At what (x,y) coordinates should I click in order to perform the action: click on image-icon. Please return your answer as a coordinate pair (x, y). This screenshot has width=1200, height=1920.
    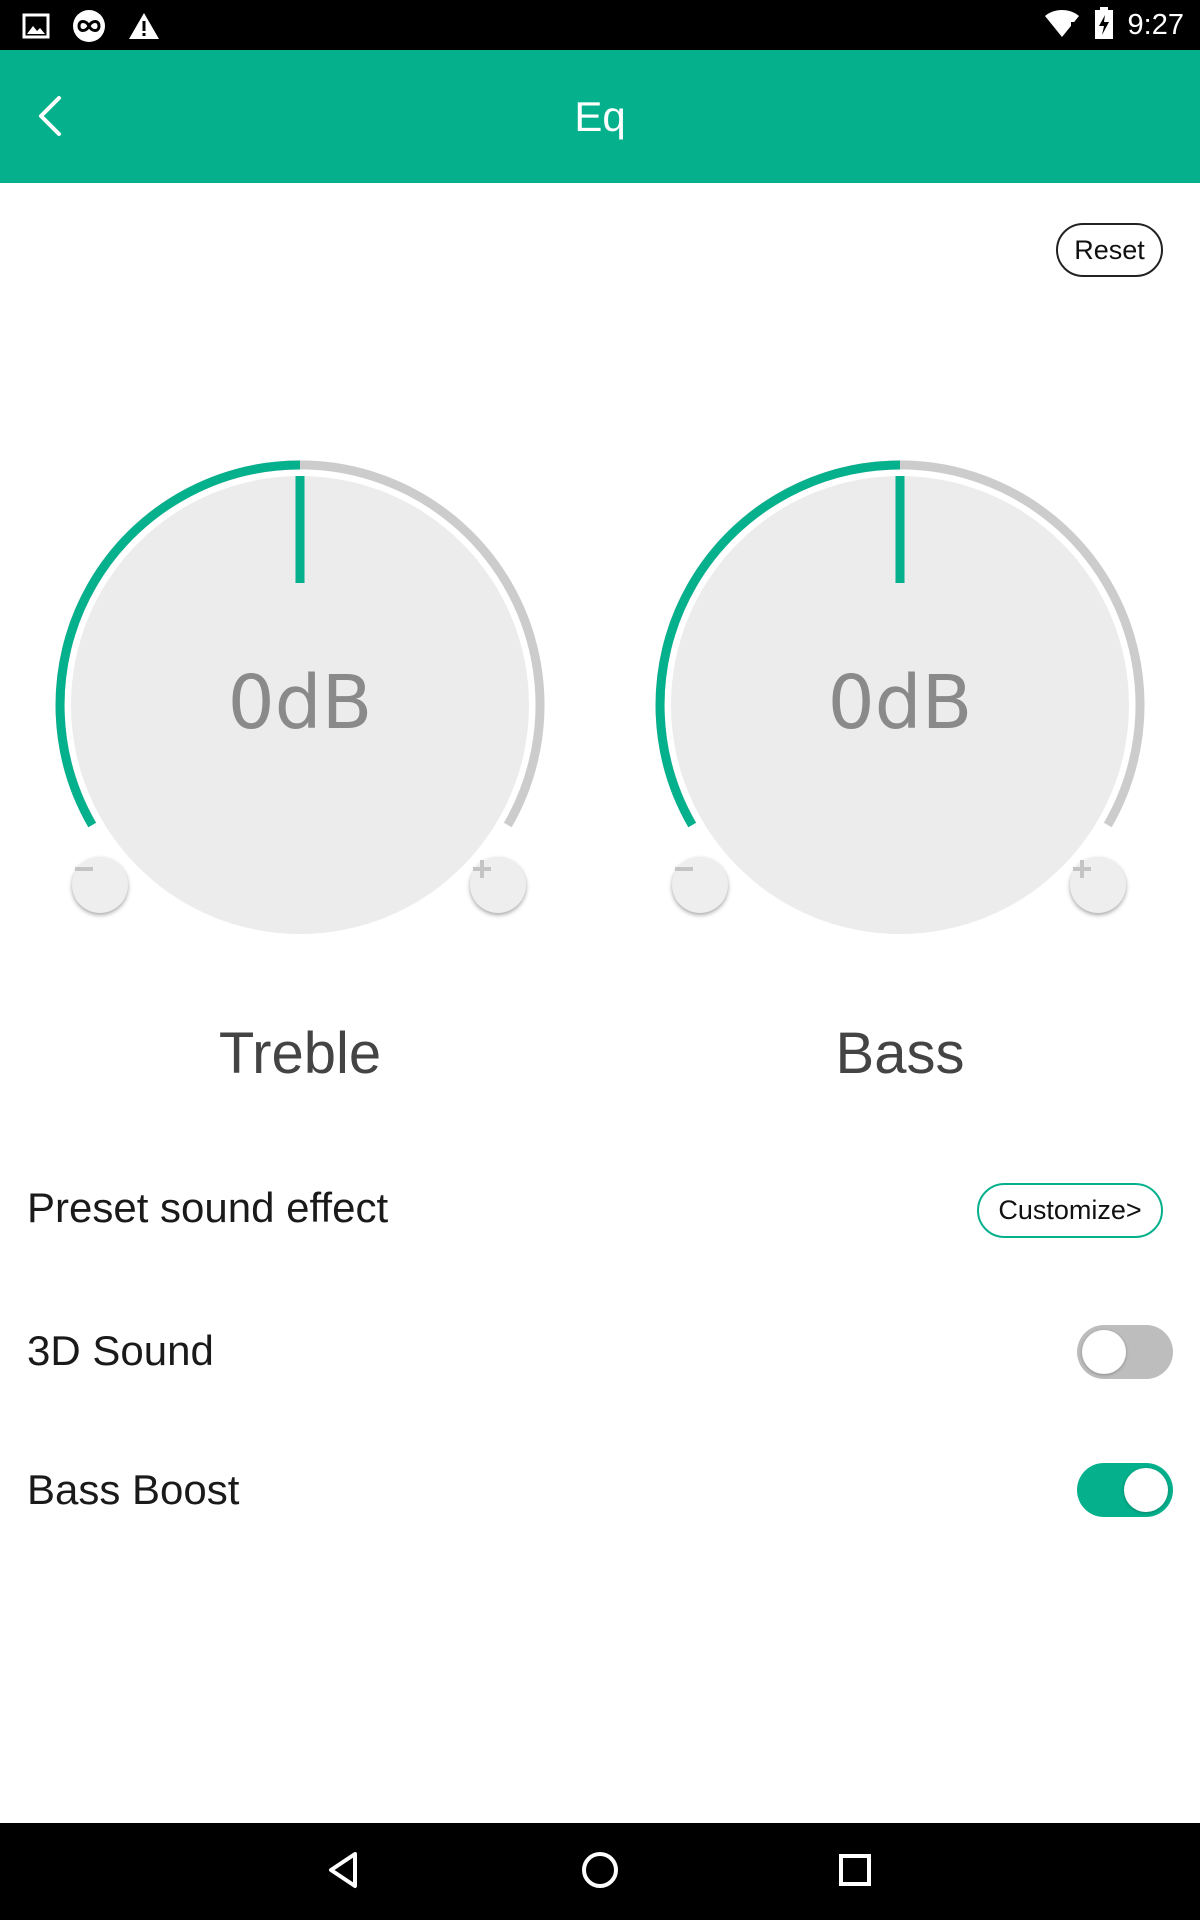
    Looking at the image, I should click on (36, 28).